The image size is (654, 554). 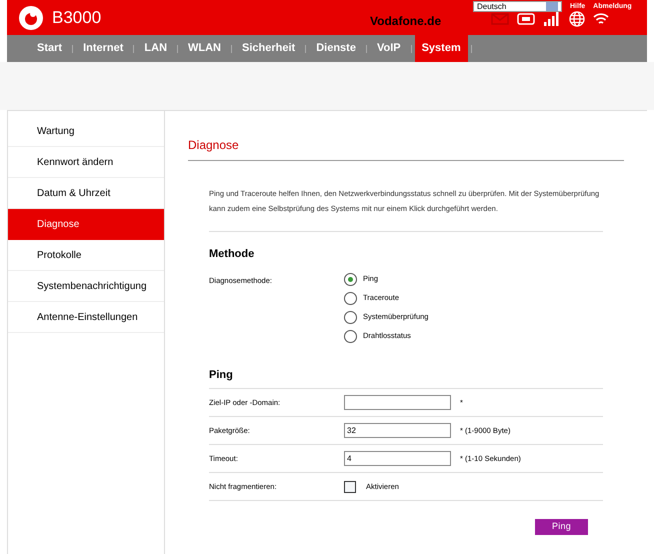 I want to click on globe-icon, so click(x=577, y=19).